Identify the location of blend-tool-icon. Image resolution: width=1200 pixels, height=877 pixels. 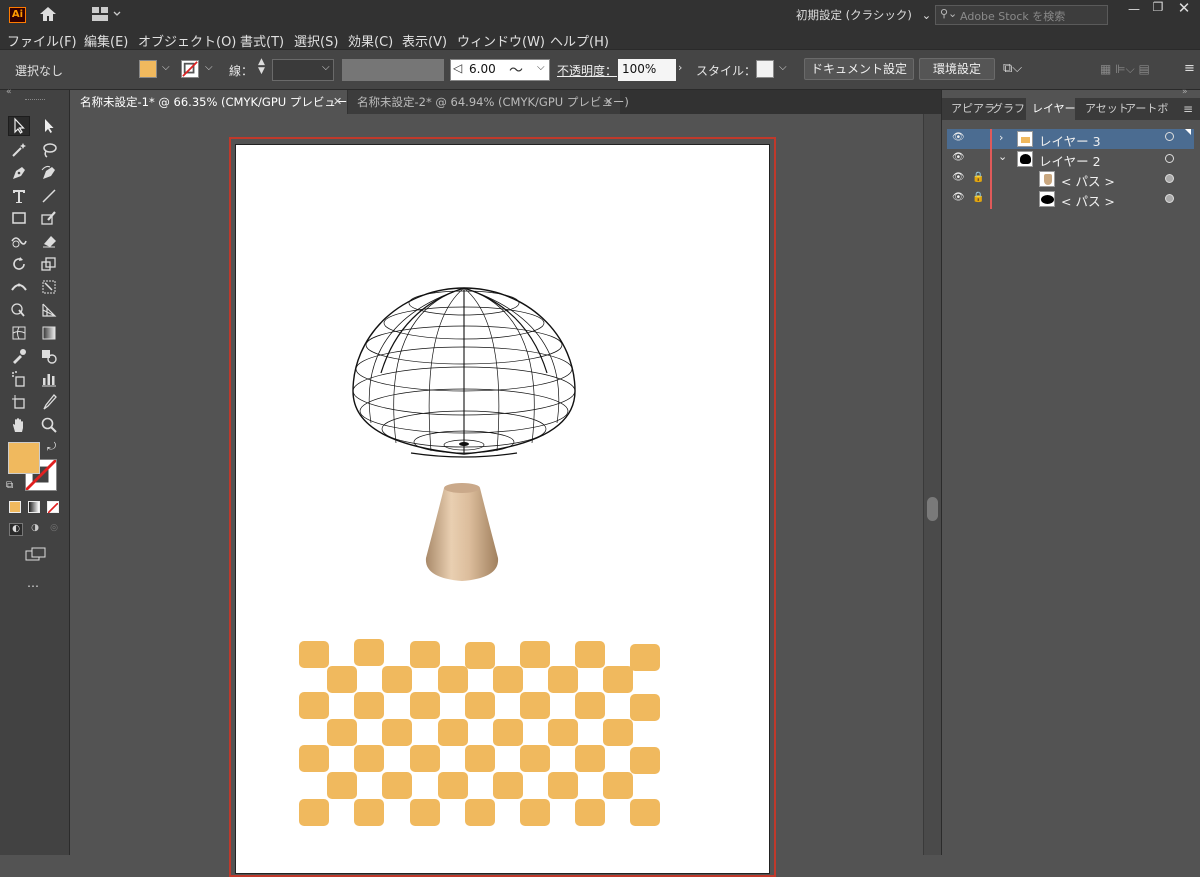
(49, 356).